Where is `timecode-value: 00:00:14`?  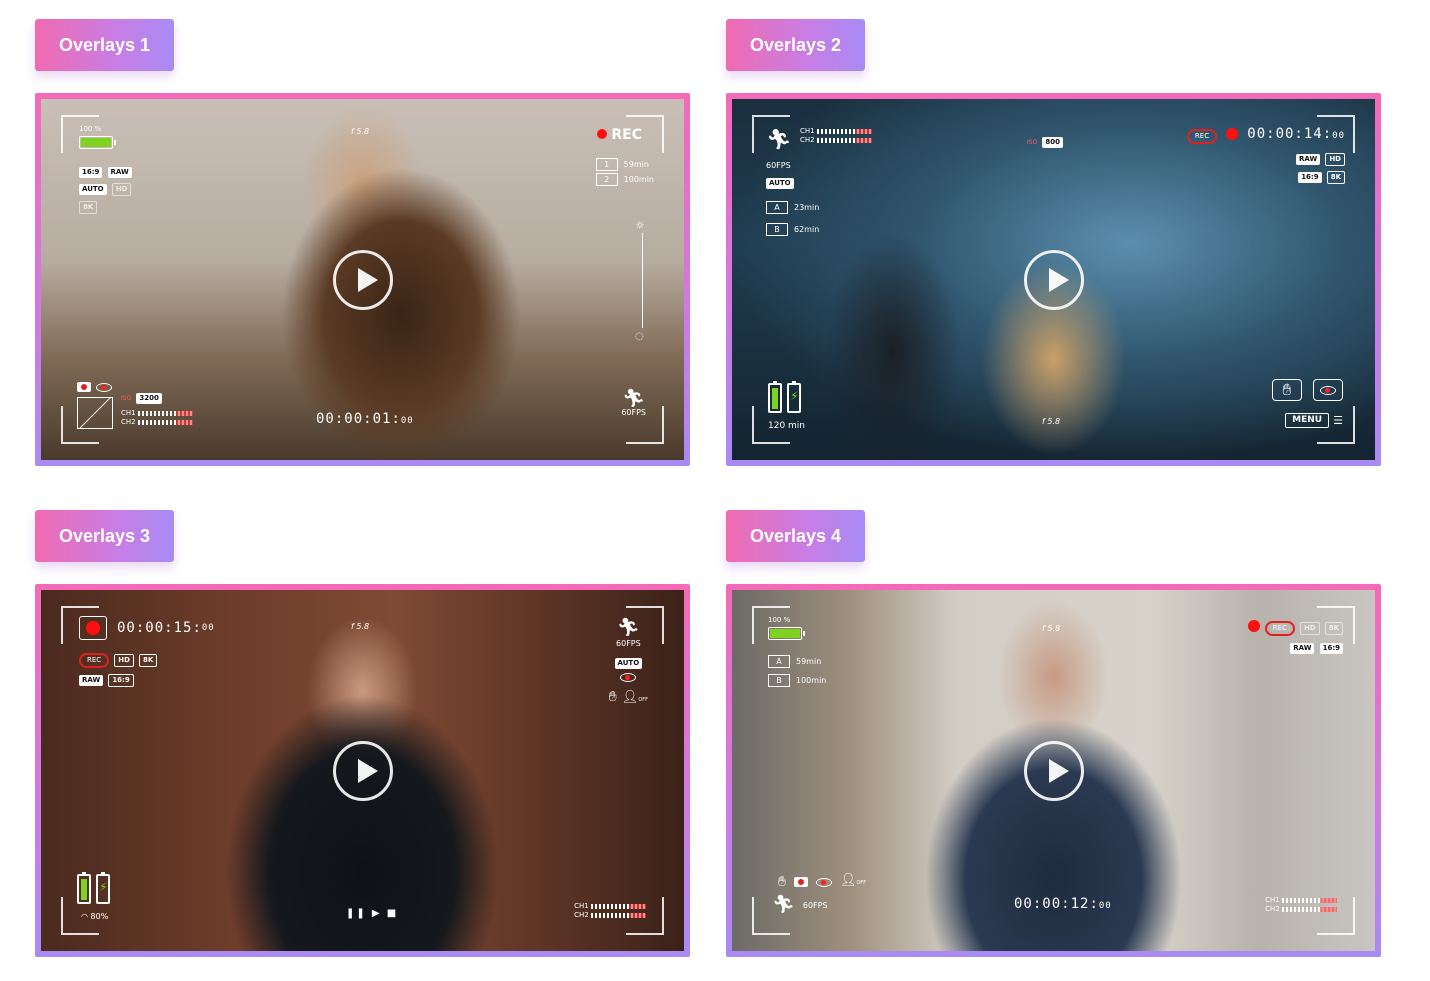 timecode-value: 00:00:14 is located at coordinates (1285, 134).